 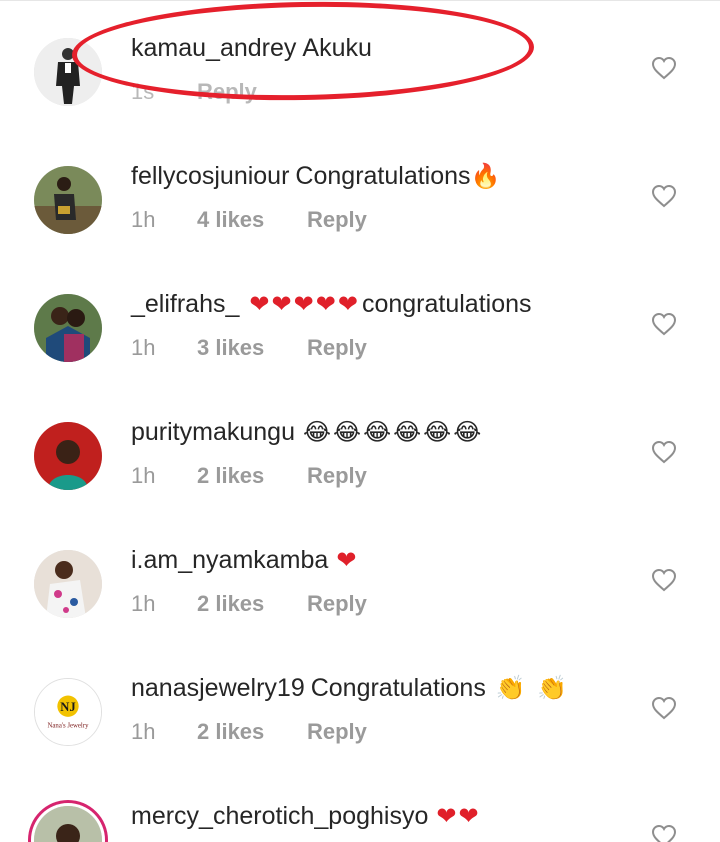 I want to click on avatar-logo-caption: Nana's Jewelry, so click(x=69, y=726).